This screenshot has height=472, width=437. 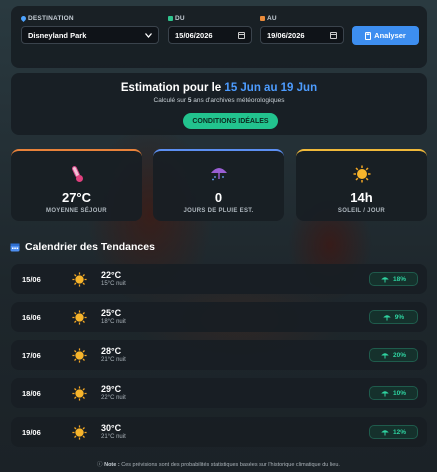 I want to click on day-date: 15/06, so click(x=31, y=279).